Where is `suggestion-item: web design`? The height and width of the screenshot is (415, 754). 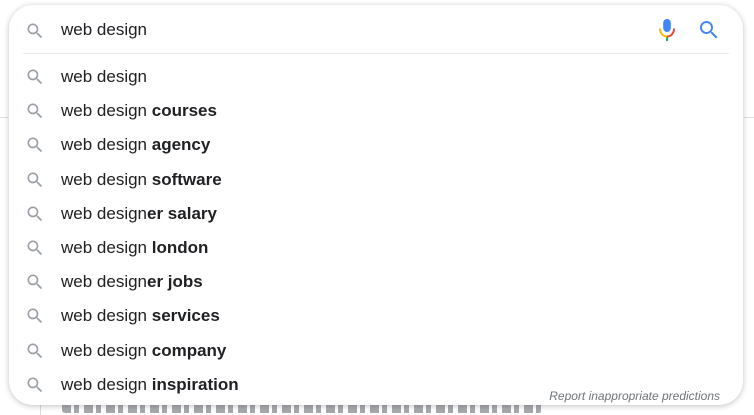
suggestion-item: web design is located at coordinates (376, 77).